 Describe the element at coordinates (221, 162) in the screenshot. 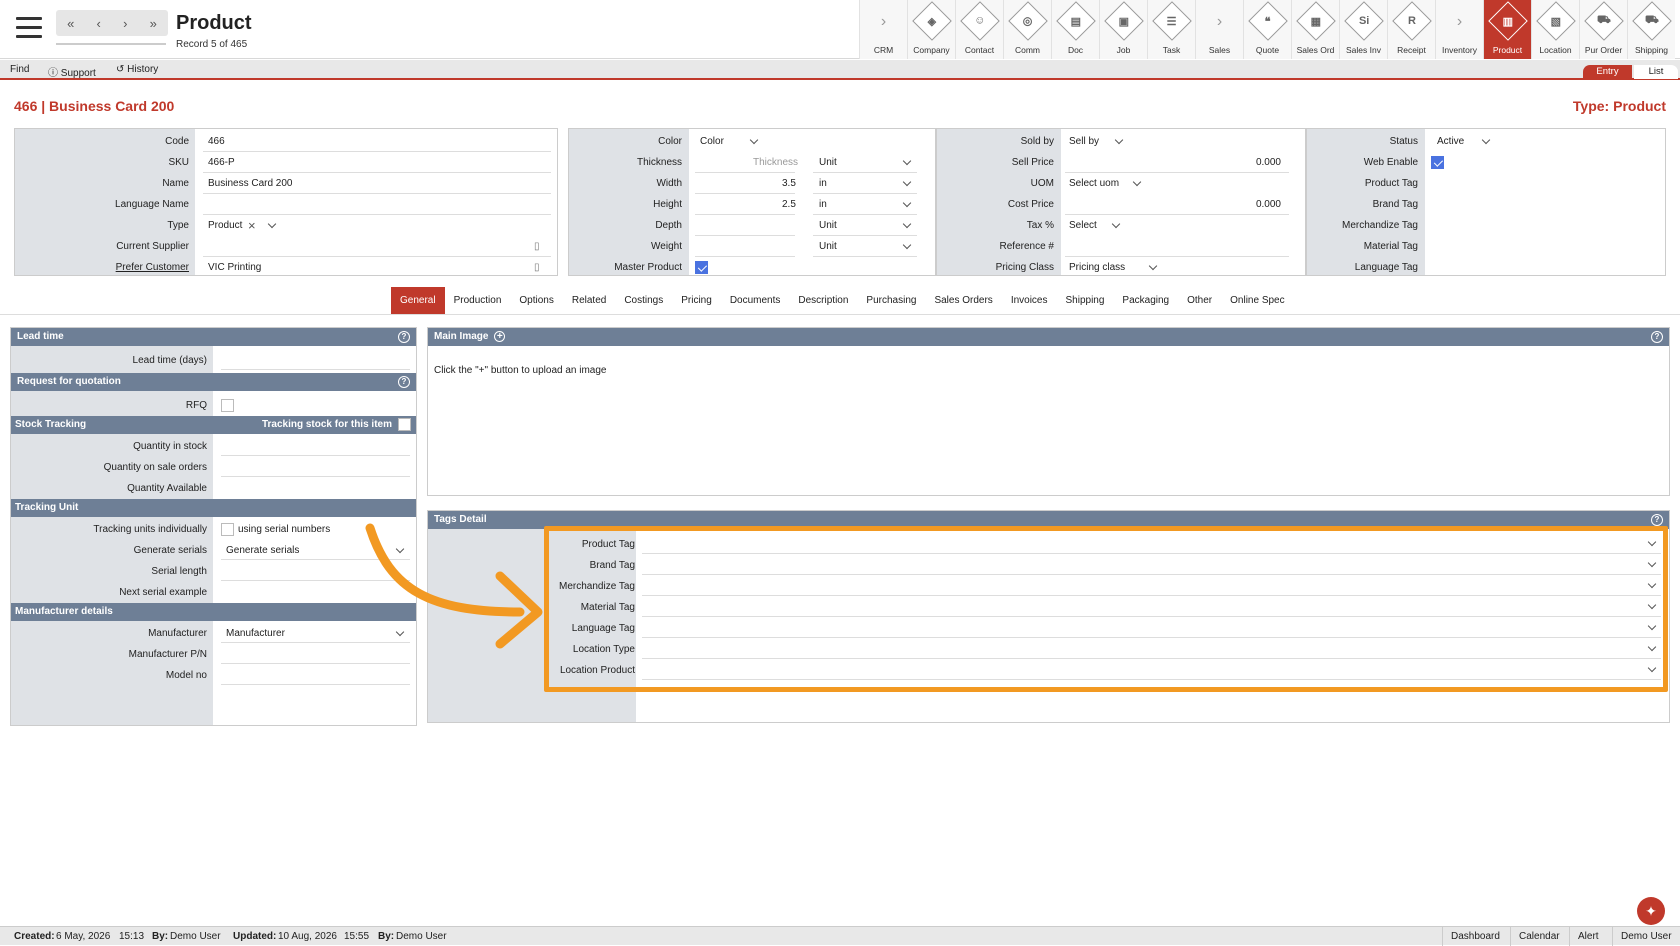

I see `sku-field: 466-P` at that location.